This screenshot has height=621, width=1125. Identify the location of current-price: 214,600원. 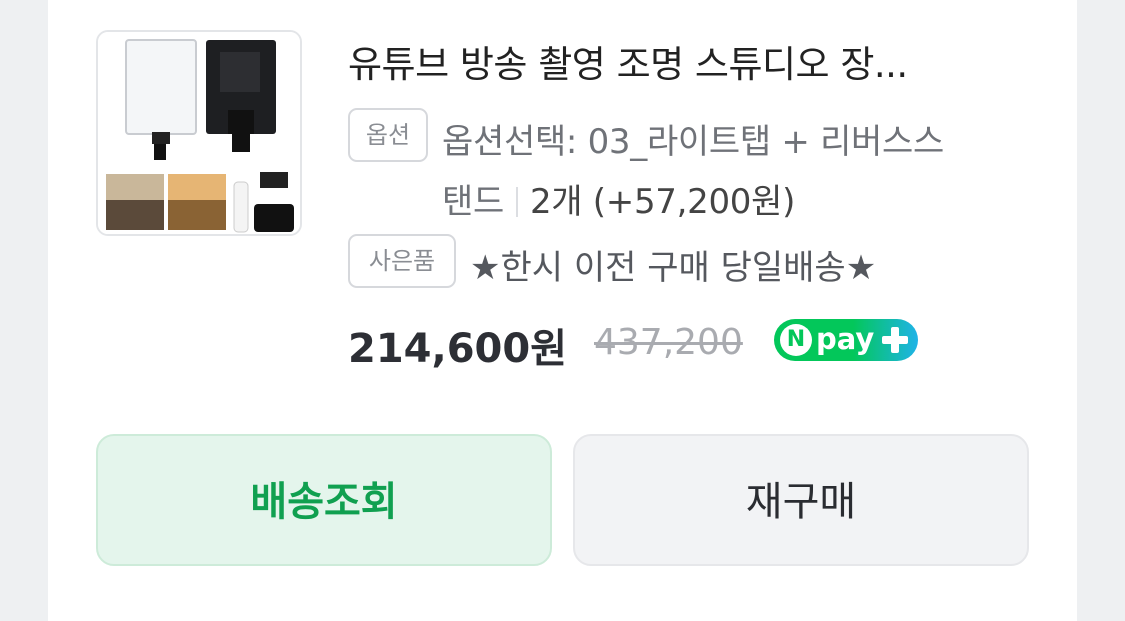
(457, 349).